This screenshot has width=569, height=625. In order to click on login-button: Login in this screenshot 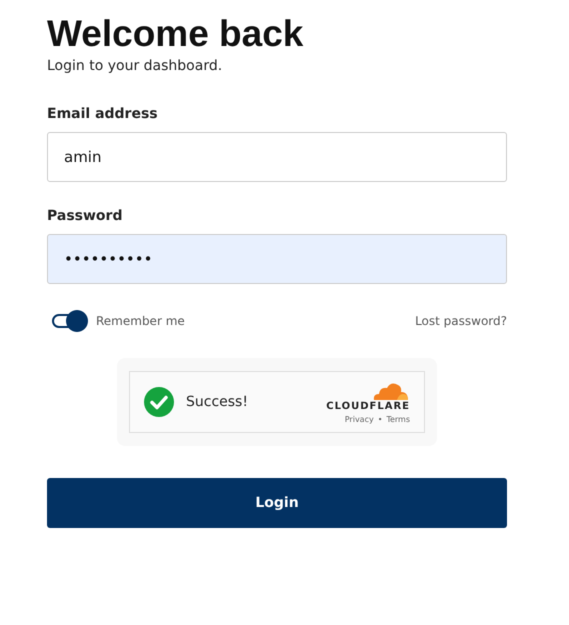, I will do `click(277, 503)`.